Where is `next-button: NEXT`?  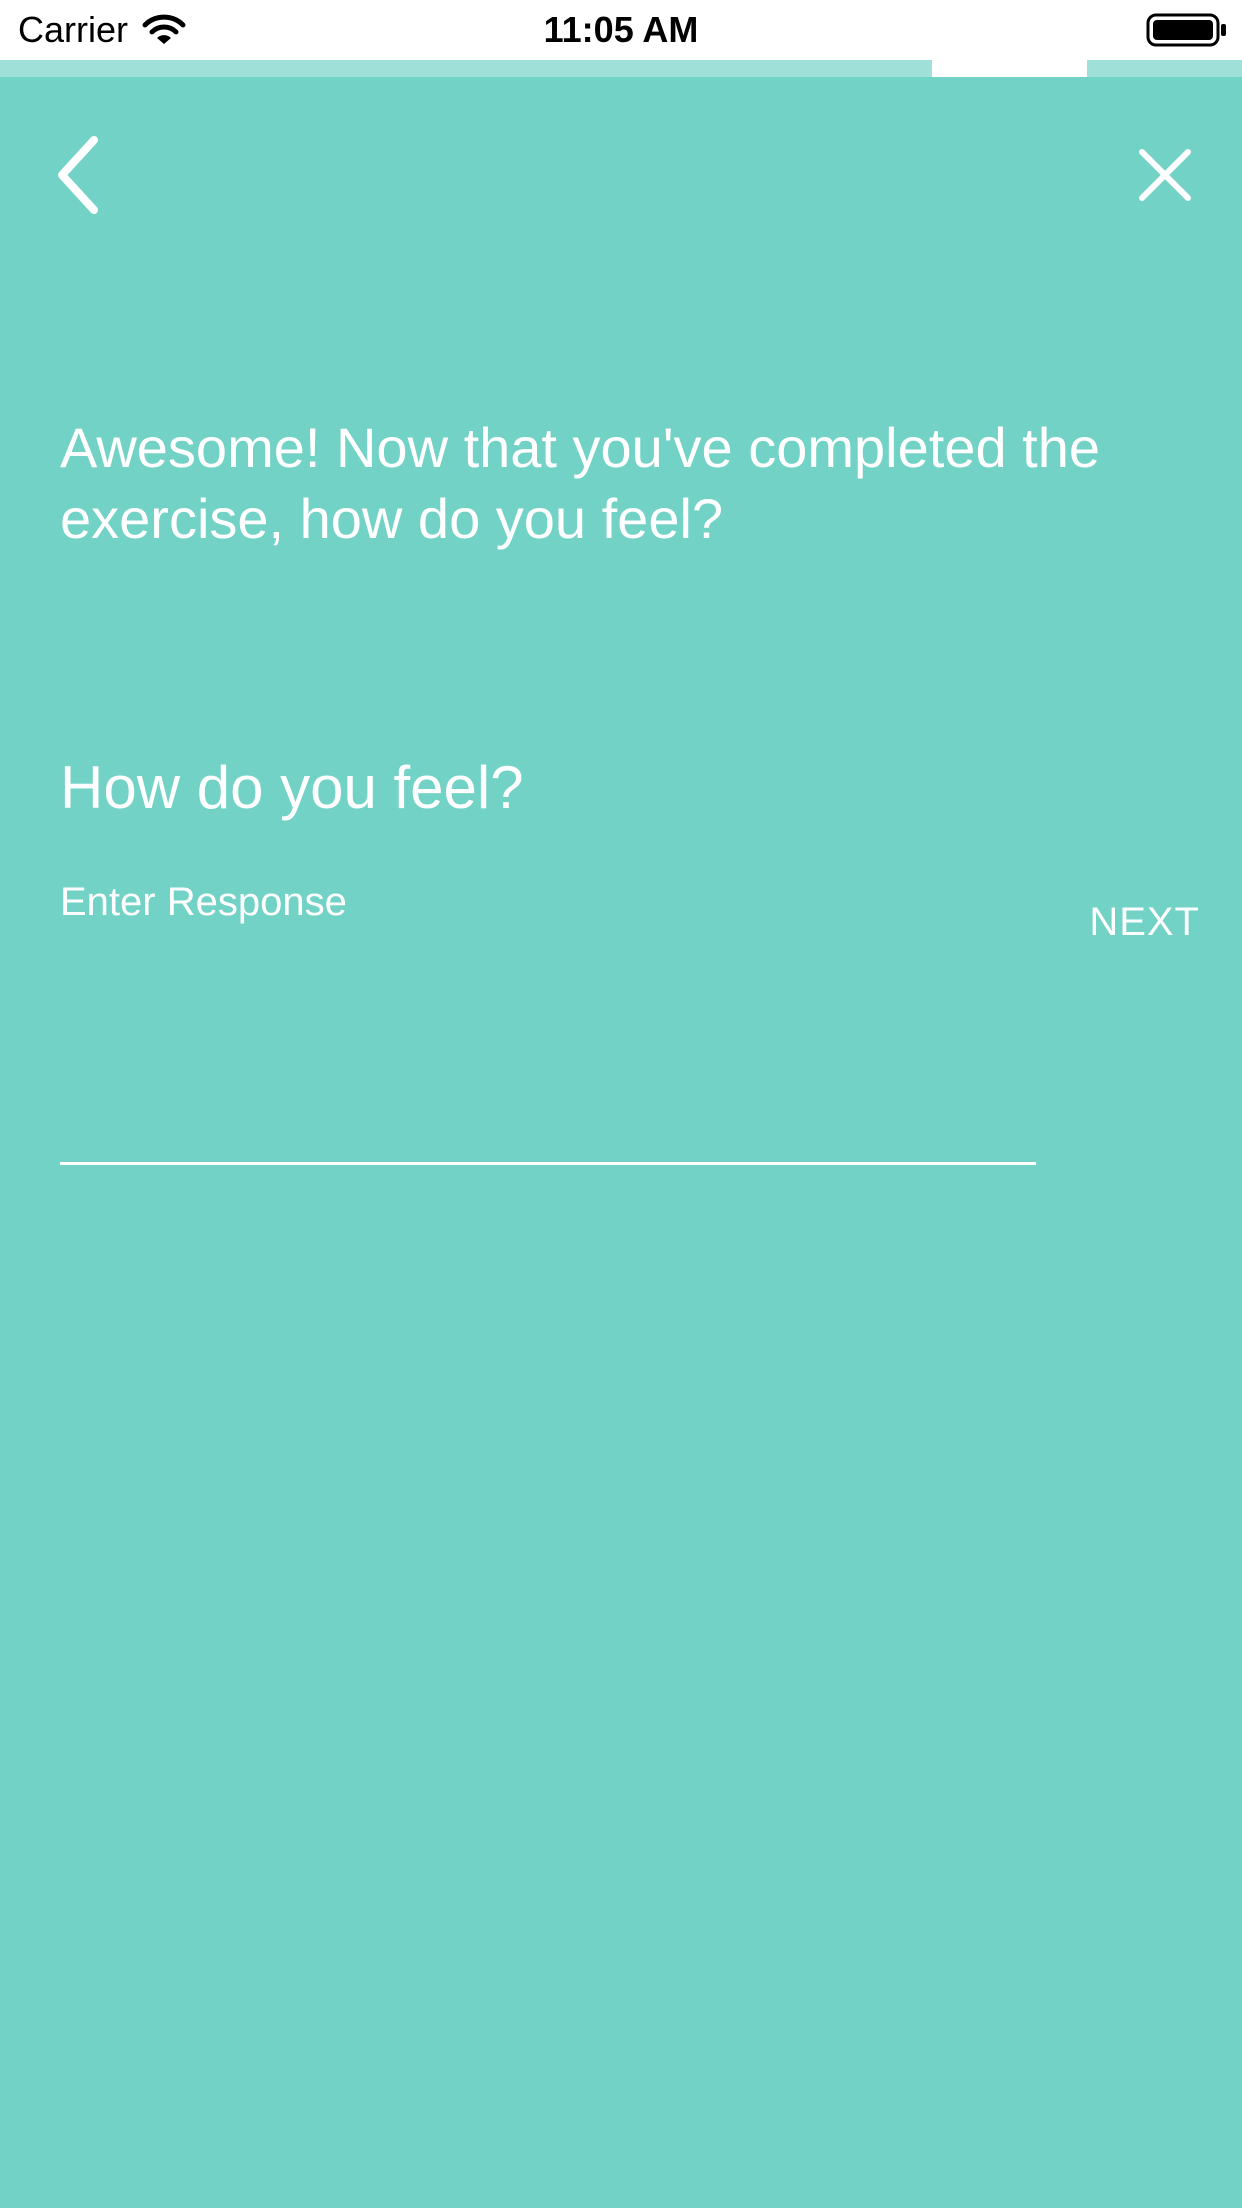 next-button: NEXT is located at coordinates (1125, 922).